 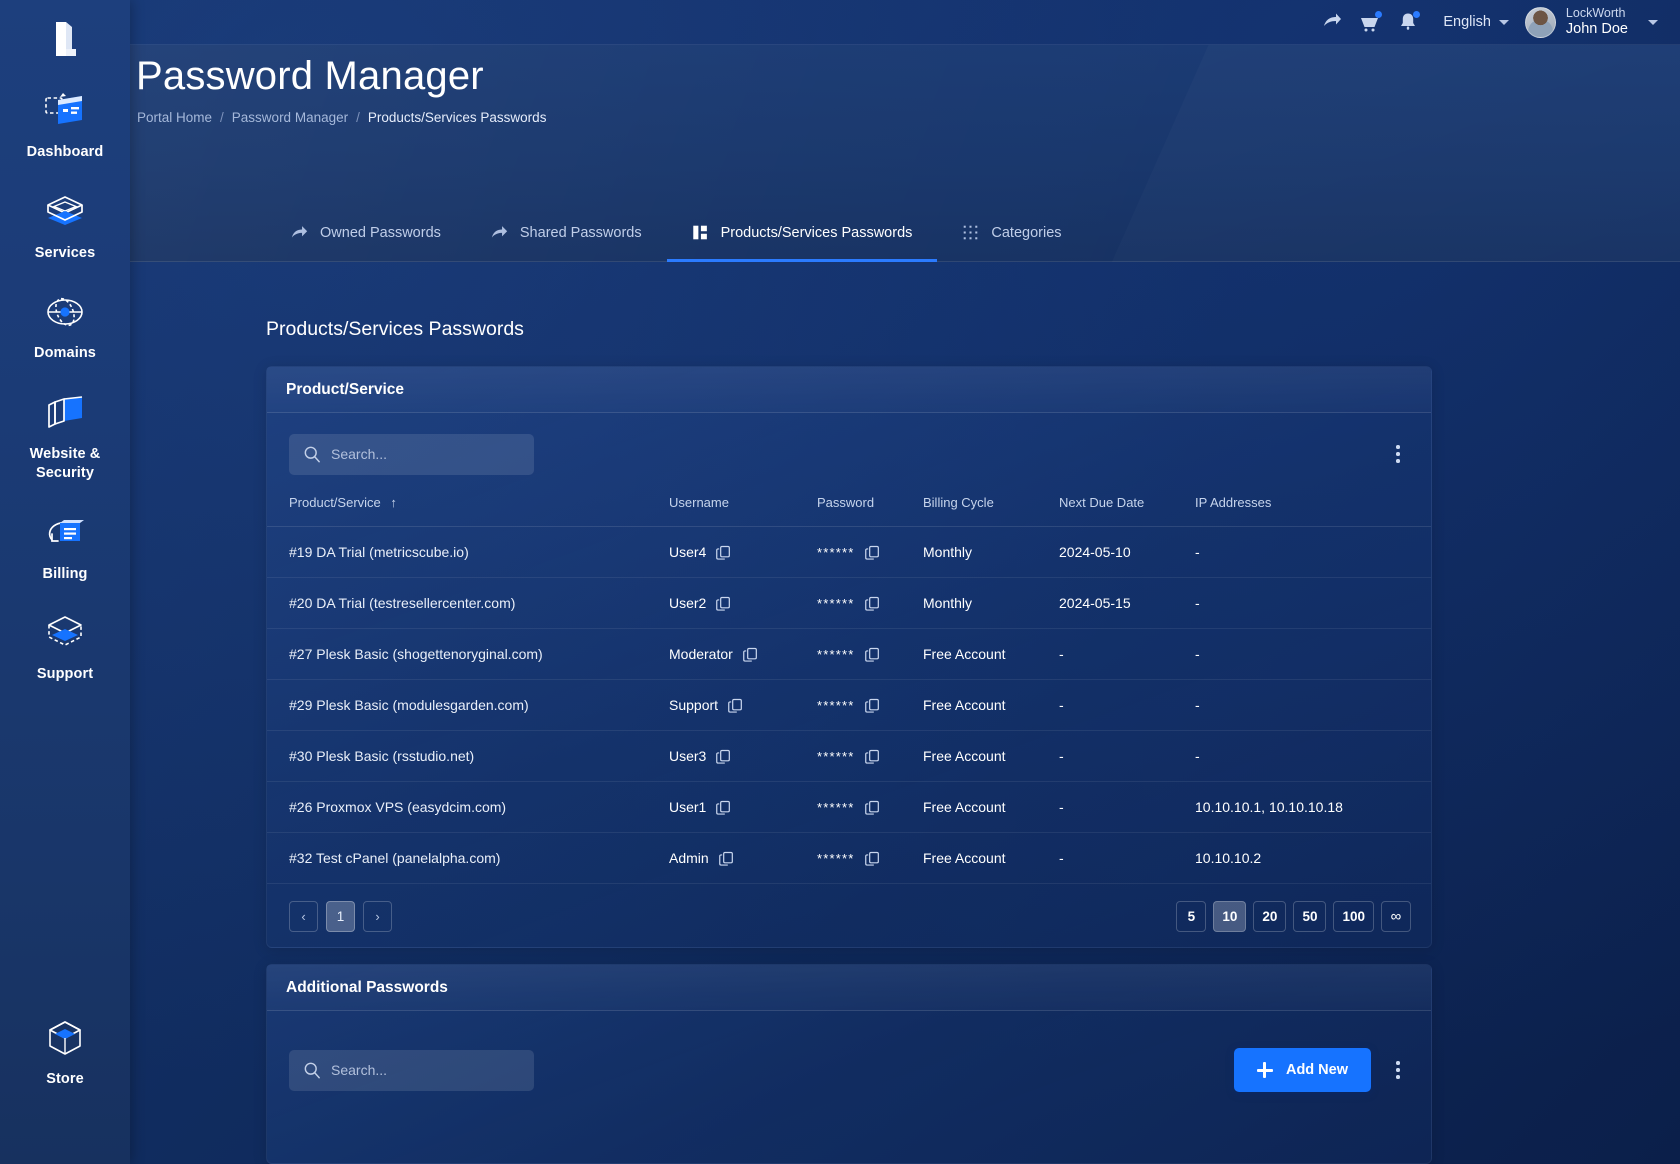 I want to click on support-box-icon, so click(x=65, y=631).